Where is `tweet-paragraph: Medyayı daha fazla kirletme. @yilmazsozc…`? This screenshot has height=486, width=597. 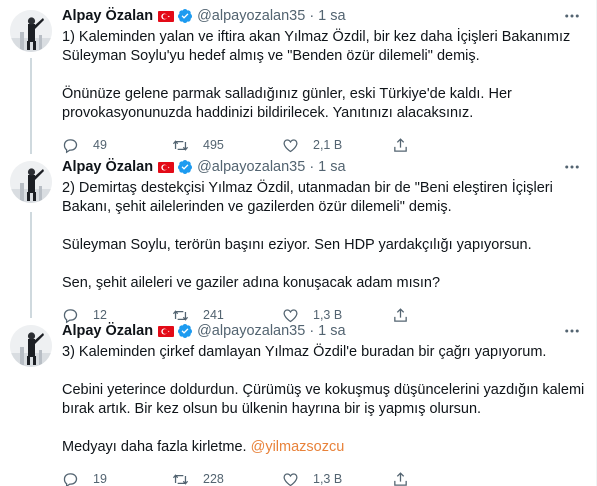
tweet-paragraph: Medyayı daha fazla kirletme. @yilmazsozc… is located at coordinates (324, 447).